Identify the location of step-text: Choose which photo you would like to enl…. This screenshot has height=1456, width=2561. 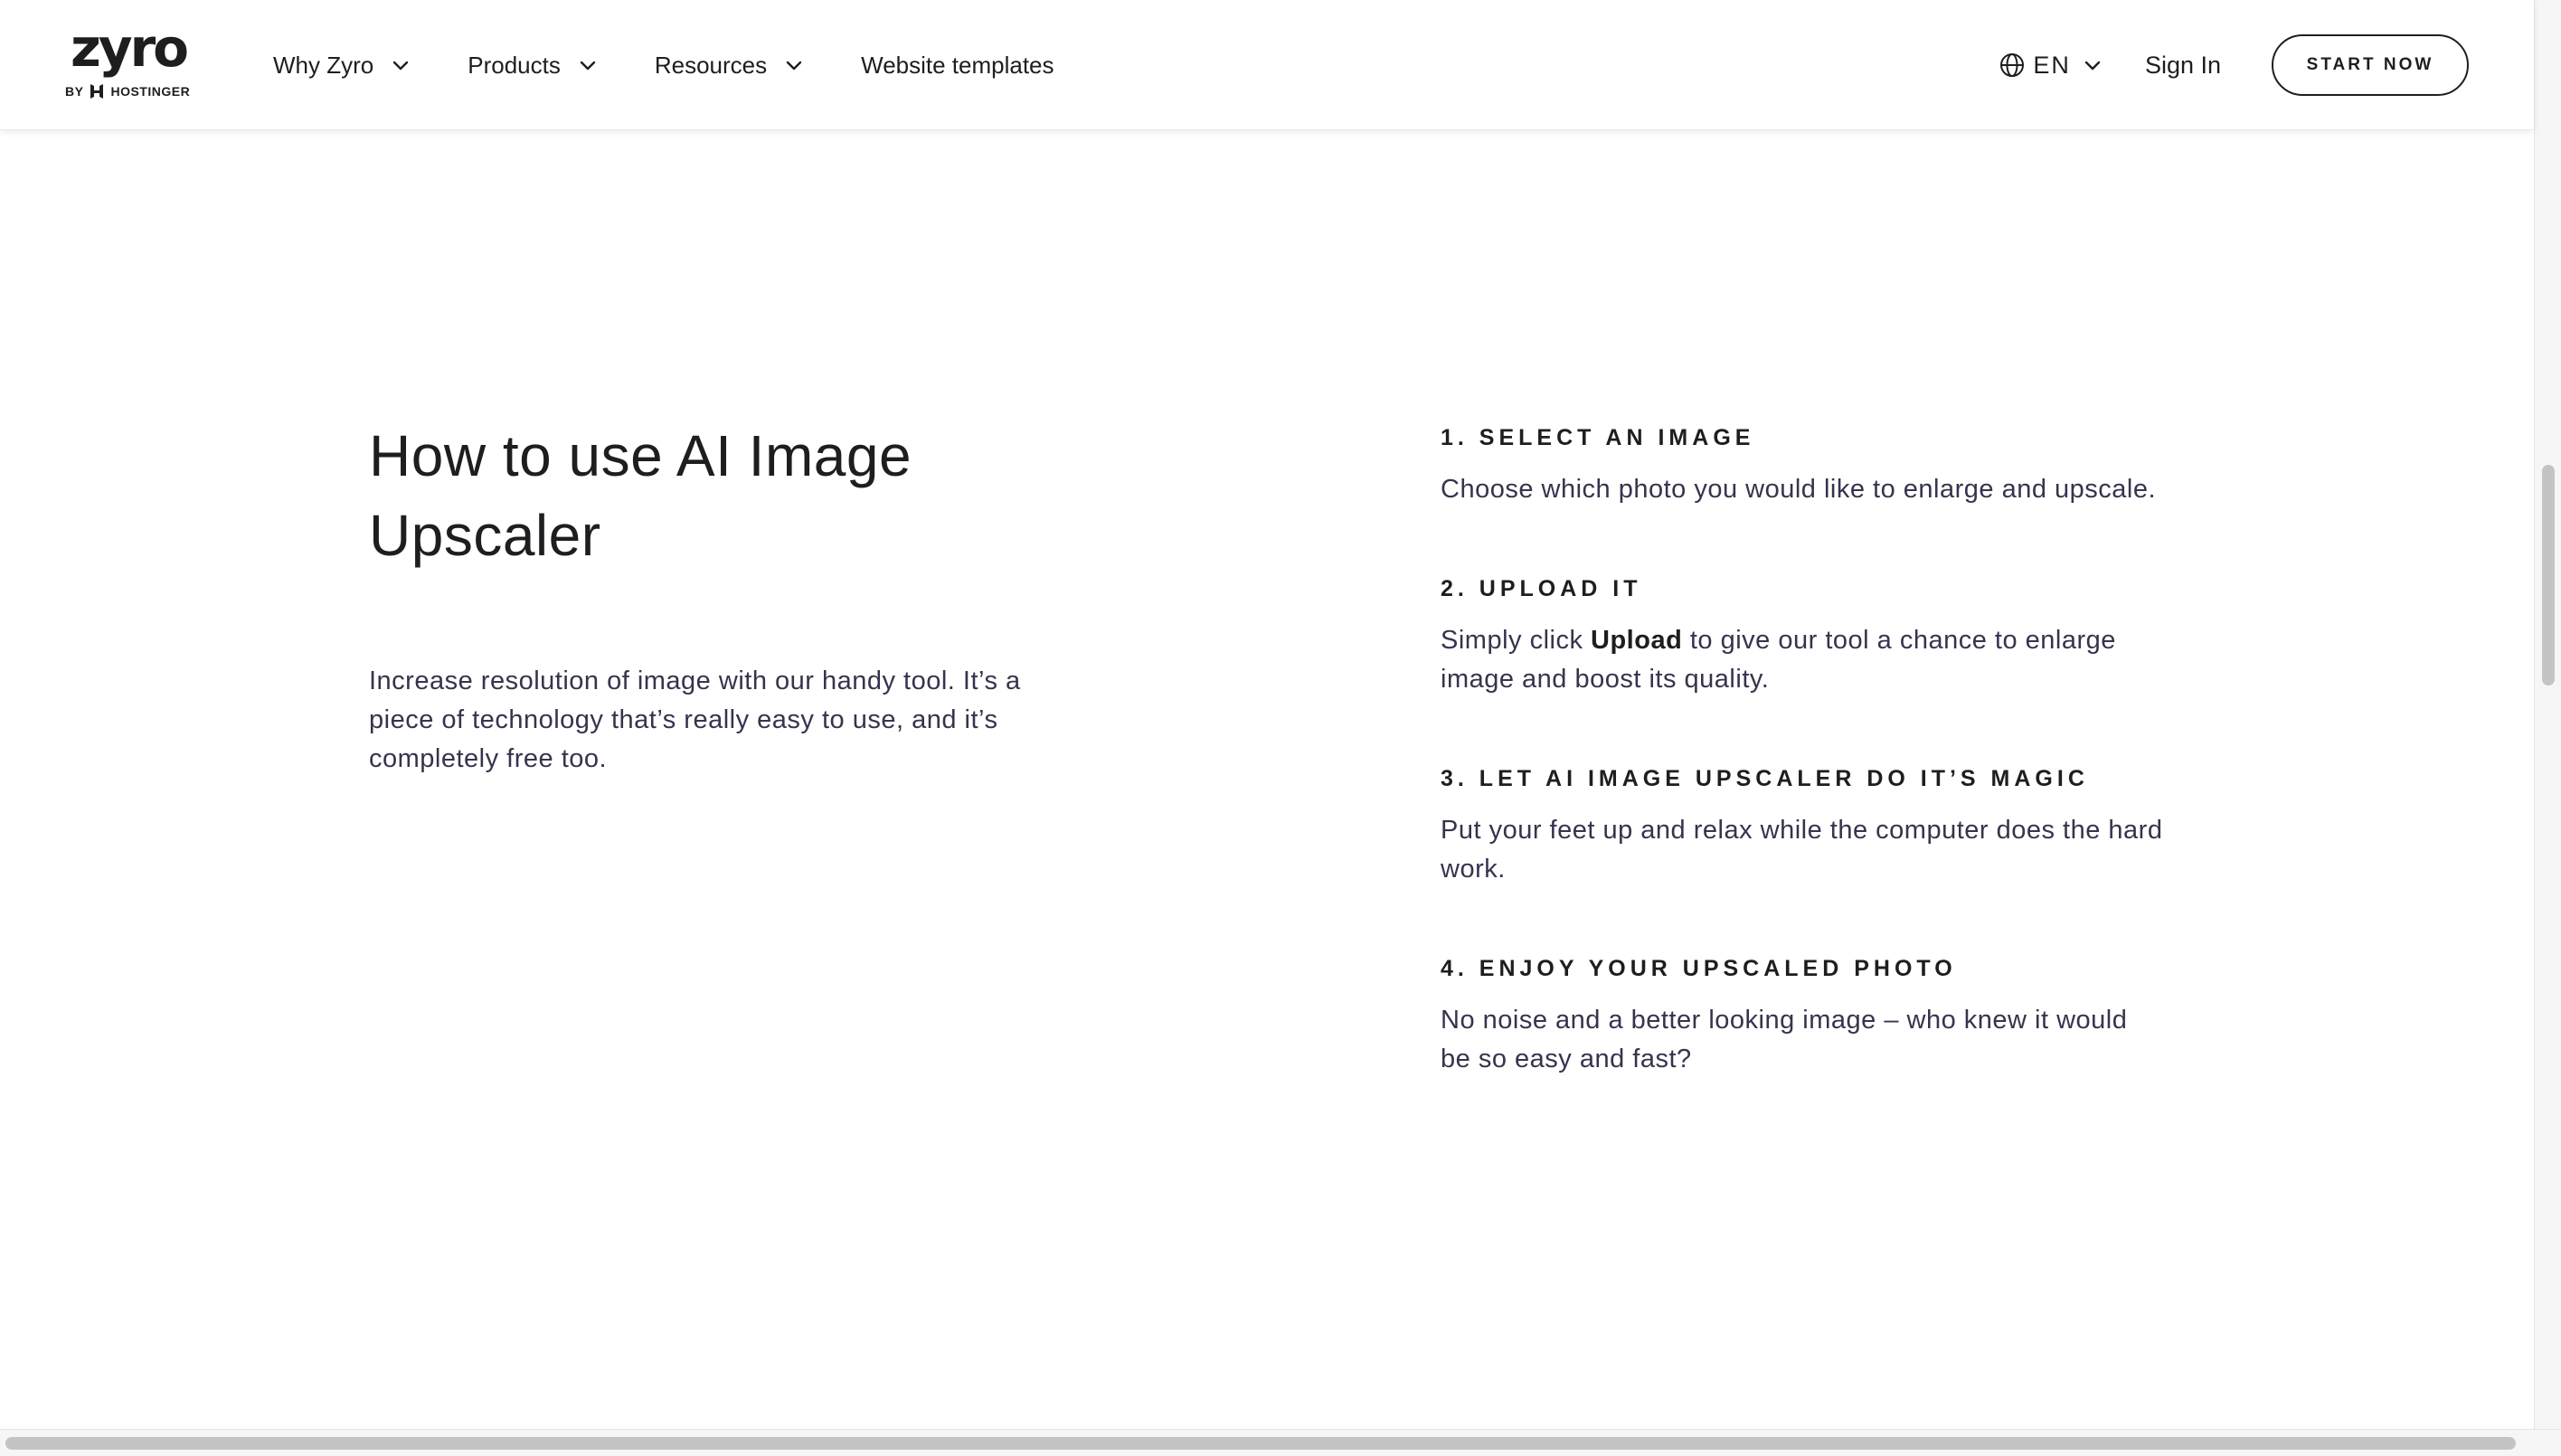
(1799, 489).